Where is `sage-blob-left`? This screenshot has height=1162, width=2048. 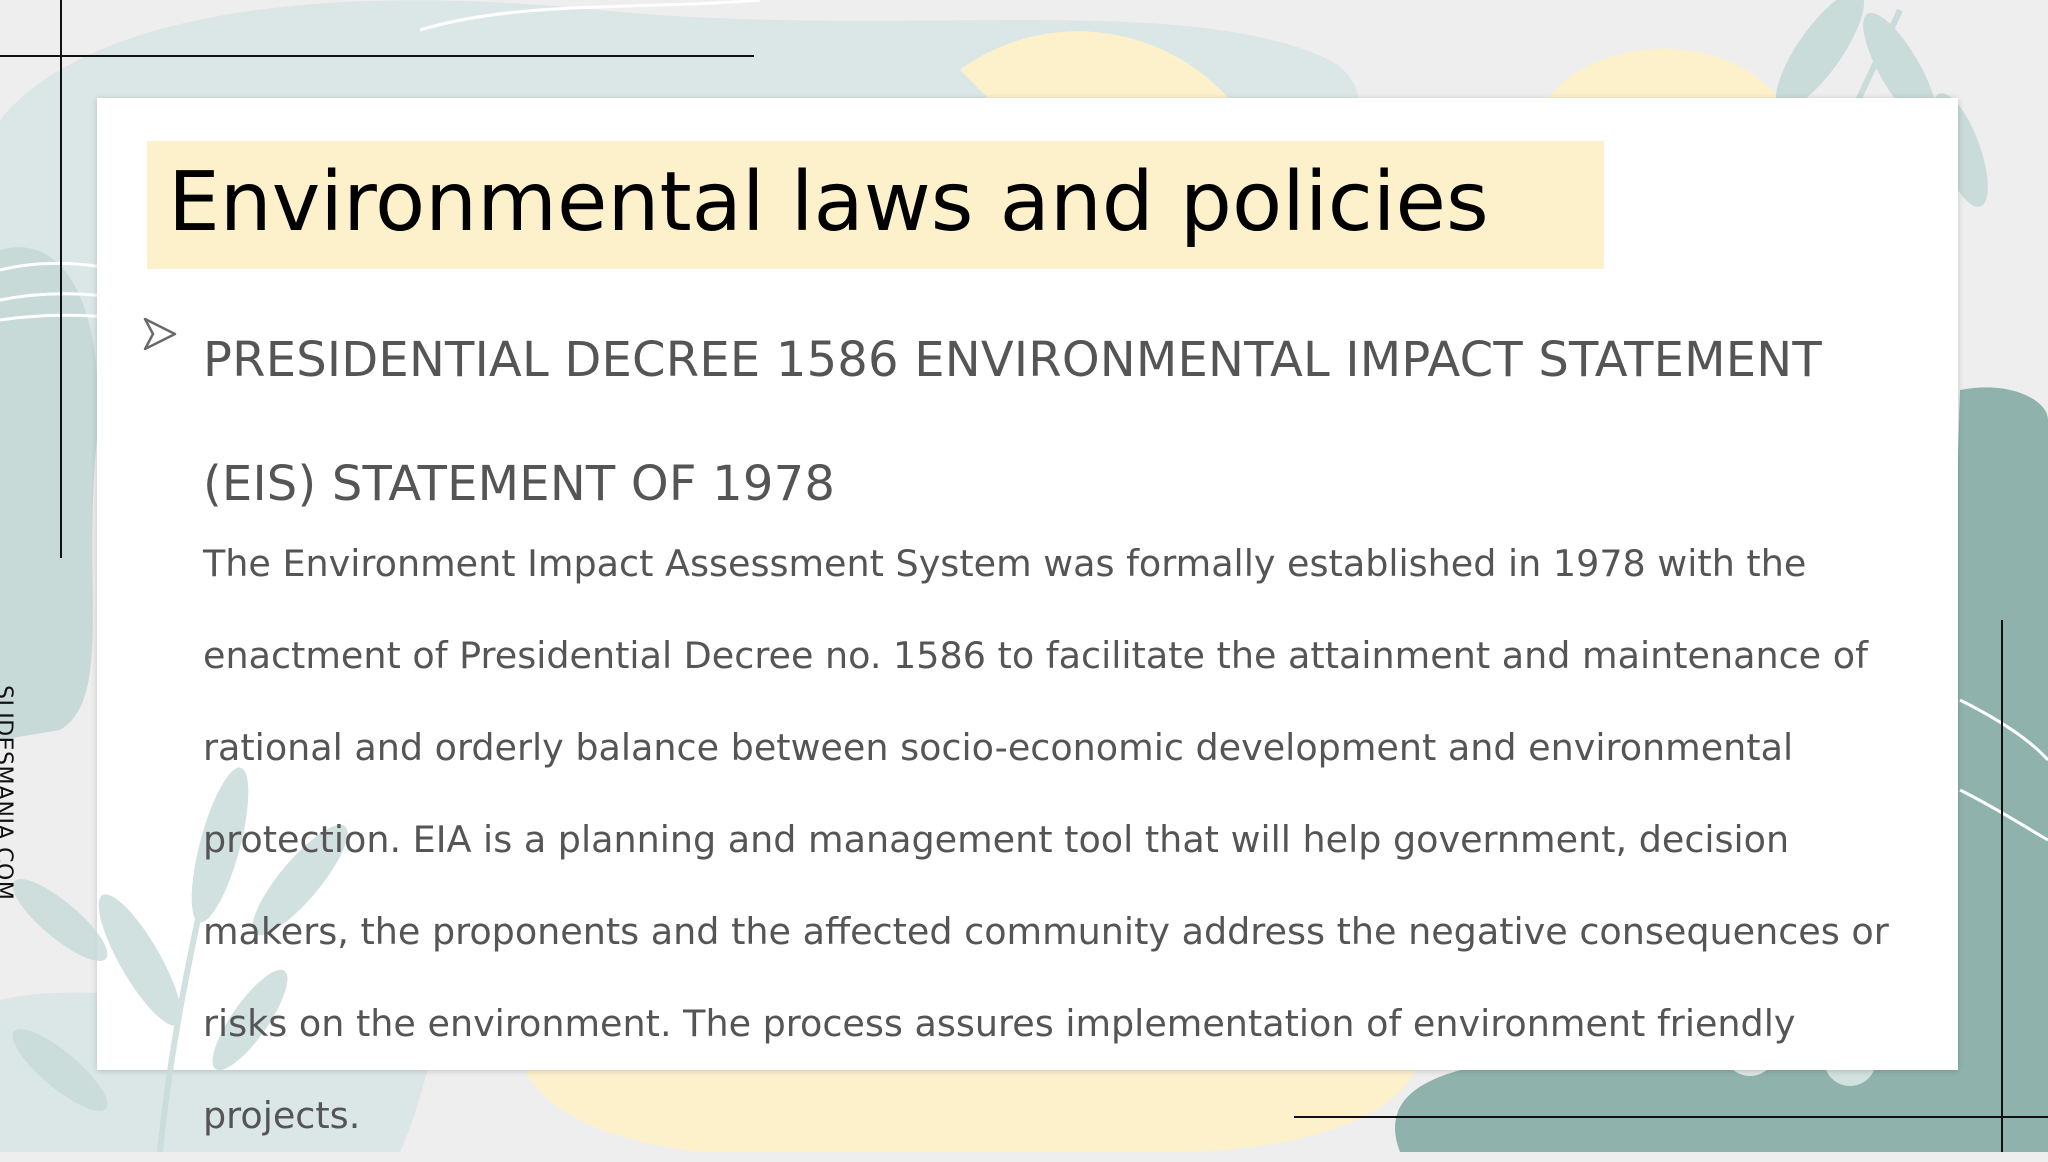 sage-blob-left is located at coordinates (49, 493).